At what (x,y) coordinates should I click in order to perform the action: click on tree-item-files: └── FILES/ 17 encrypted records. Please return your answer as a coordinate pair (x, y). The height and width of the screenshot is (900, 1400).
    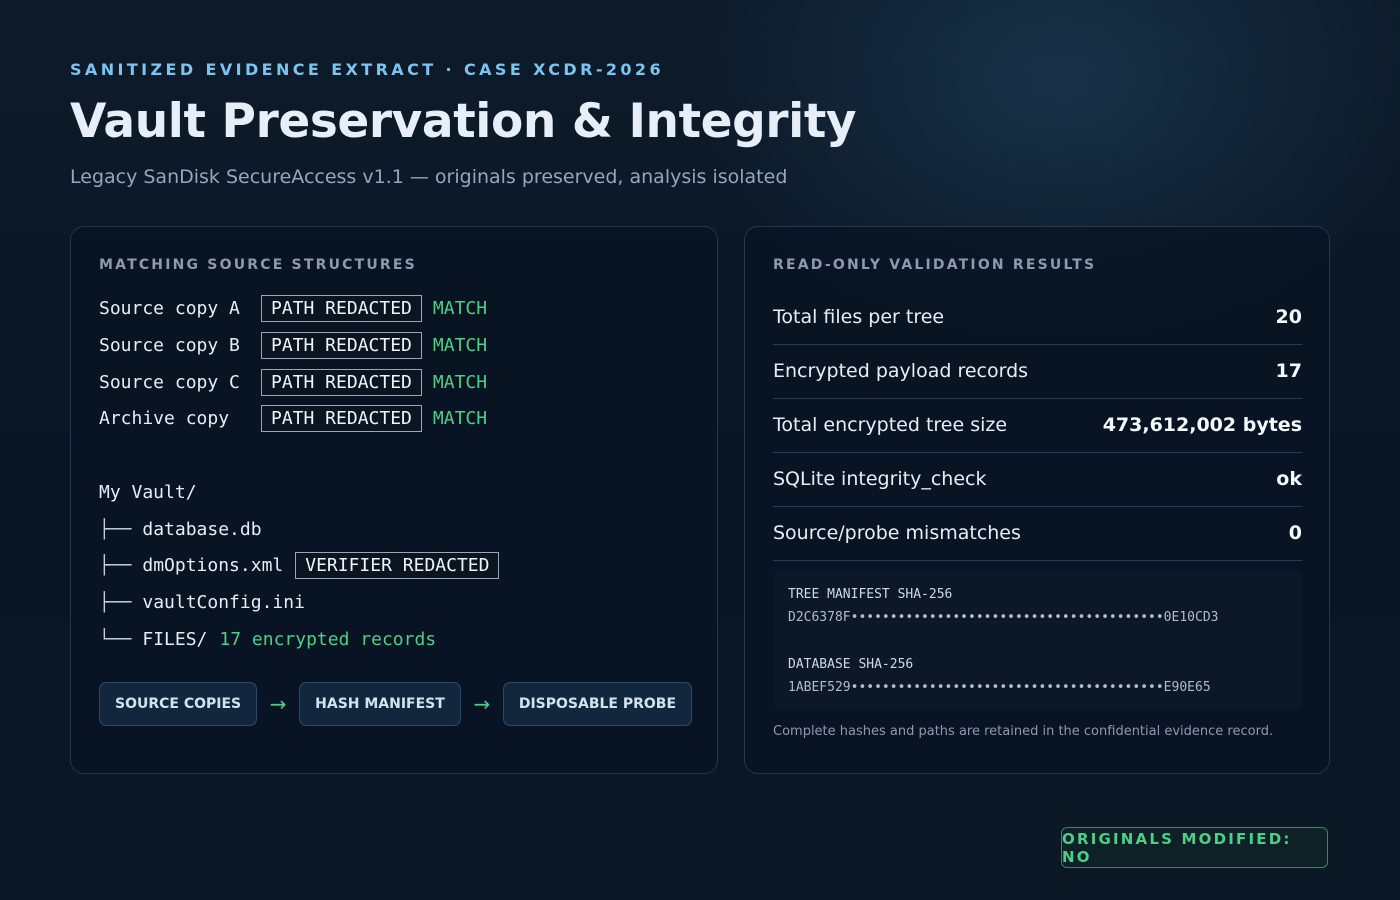
    Looking at the image, I should click on (267, 639).